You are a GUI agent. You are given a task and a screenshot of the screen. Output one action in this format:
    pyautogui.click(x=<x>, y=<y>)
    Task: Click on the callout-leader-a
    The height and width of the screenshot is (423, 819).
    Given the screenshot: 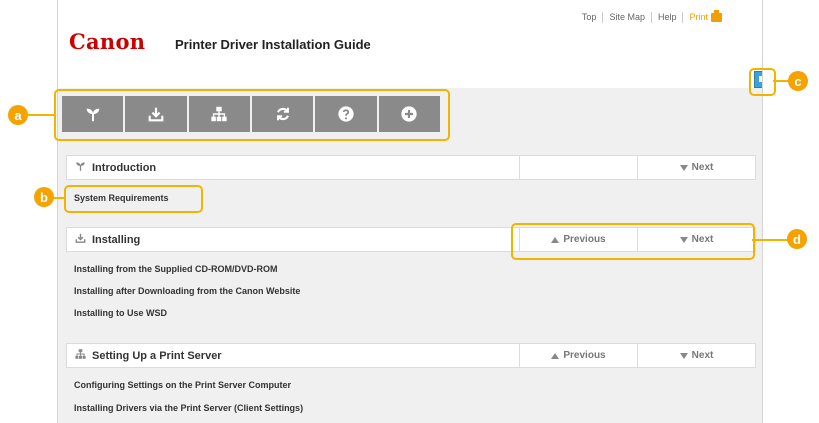 What is the action you would take?
    pyautogui.click(x=41, y=115)
    